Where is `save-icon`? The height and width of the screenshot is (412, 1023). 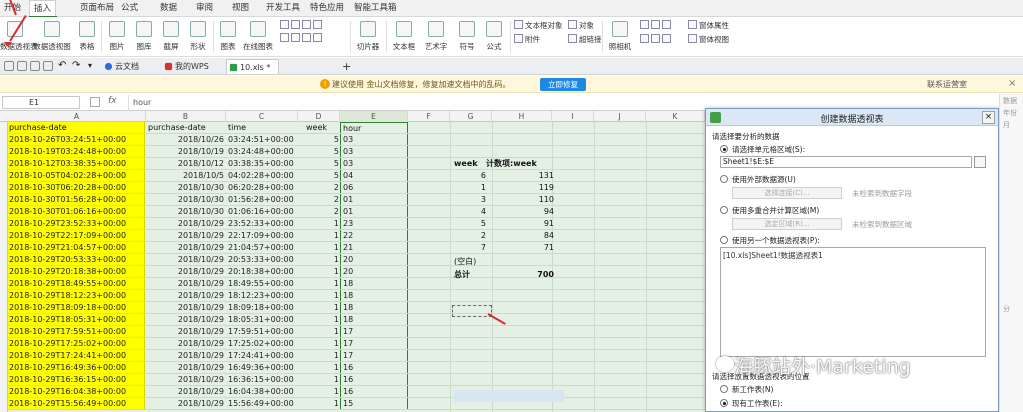 save-icon is located at coordinates (9, 66).